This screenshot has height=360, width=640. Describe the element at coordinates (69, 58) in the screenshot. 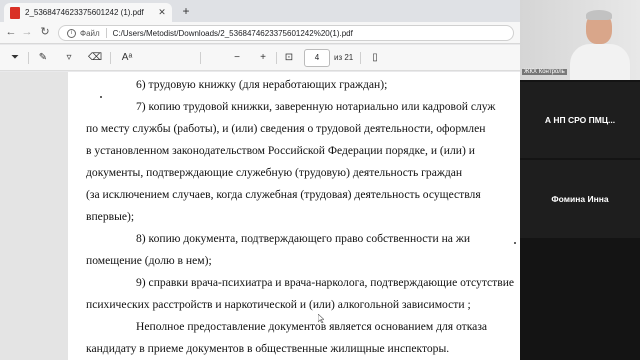

I see `highlight-icon: ▿` at that location.